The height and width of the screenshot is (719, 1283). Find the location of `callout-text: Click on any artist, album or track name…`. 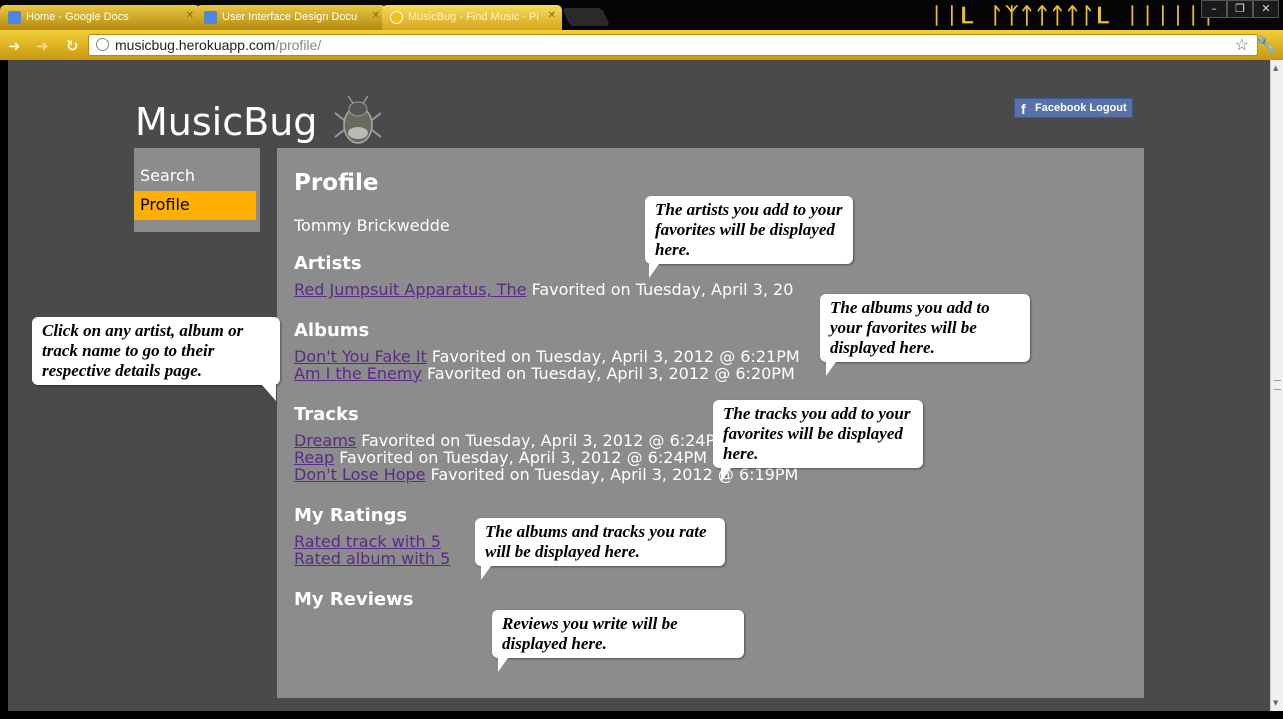

callout-text: Click on any artist, album or track name… is located at coordinates (143, 350).